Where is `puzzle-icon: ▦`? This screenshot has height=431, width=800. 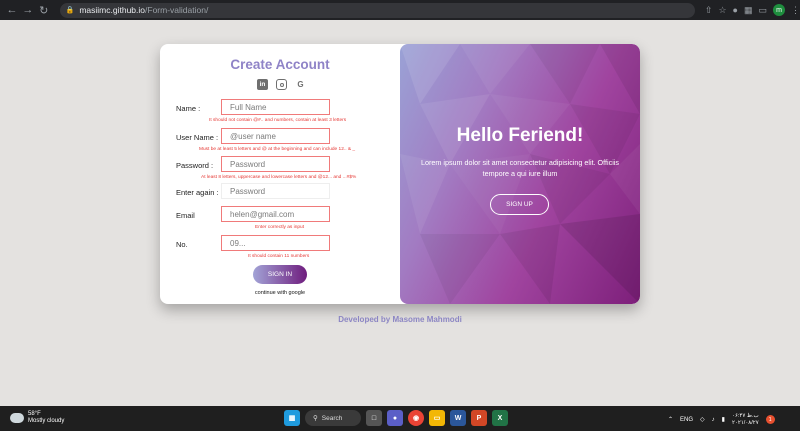
puzzle-icon: ▦ is located at coordinates (748, 10).